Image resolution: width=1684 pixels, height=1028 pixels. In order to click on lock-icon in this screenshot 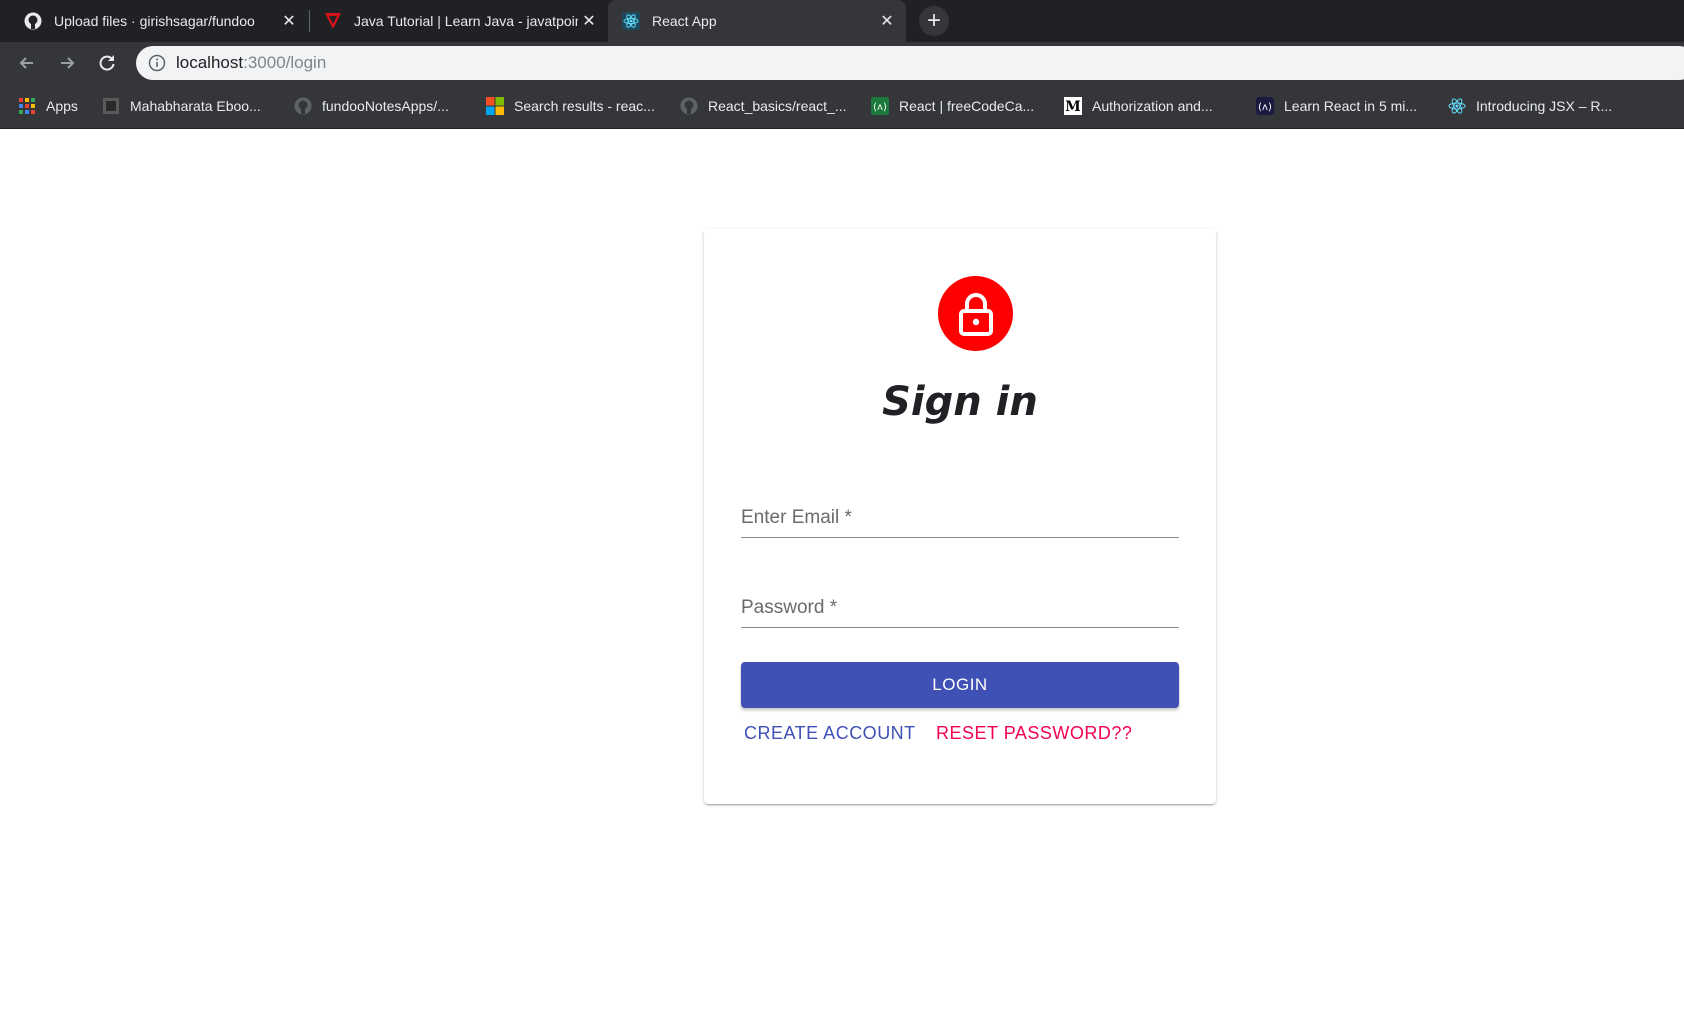, I will do `click(975, 314)`.